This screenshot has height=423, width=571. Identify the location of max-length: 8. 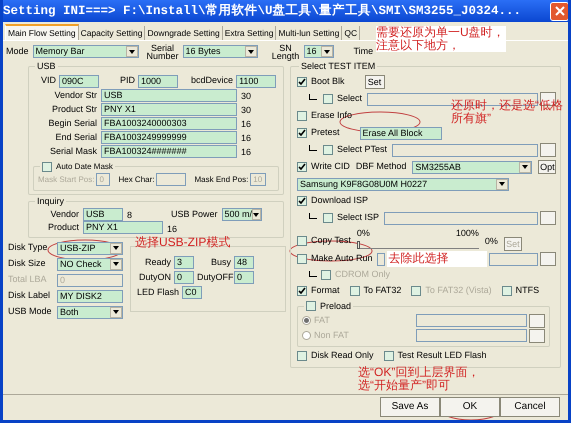
(130, 215).